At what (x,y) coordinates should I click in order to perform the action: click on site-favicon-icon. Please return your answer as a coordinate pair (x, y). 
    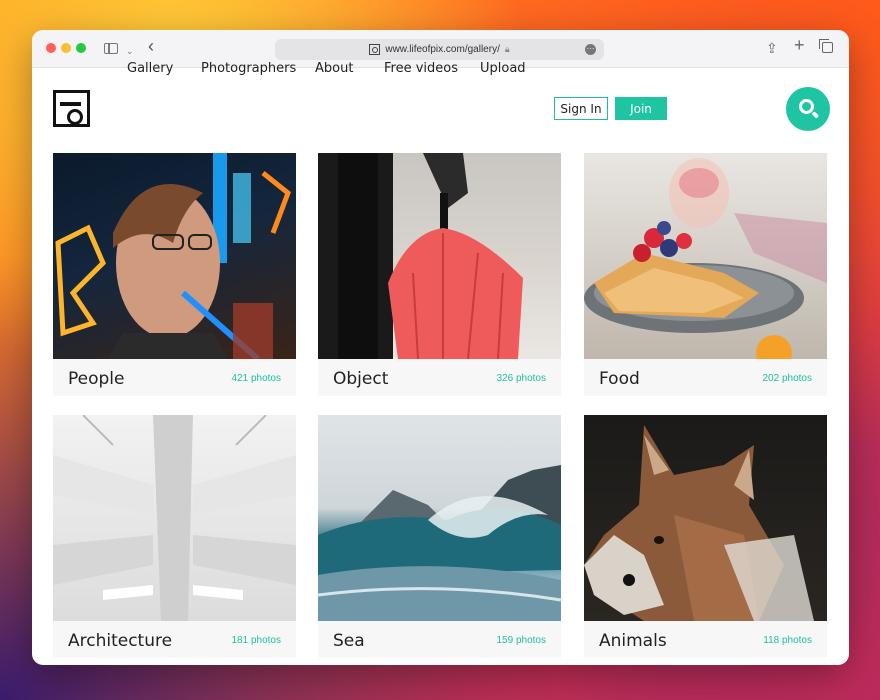
    Looking at the image, I should click on (375, 49).